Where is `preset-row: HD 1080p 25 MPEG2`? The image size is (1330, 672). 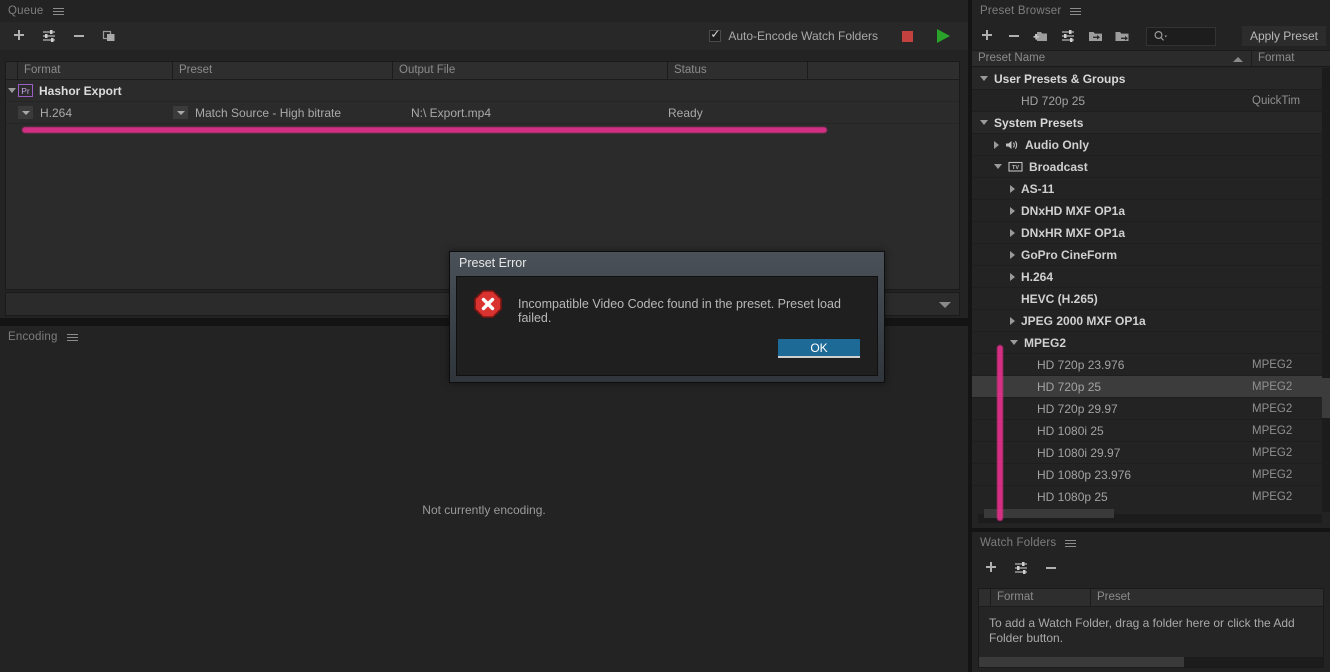 preset-row: HD 1080p 25 MPEG2 is located at coordinates (1151, 496).